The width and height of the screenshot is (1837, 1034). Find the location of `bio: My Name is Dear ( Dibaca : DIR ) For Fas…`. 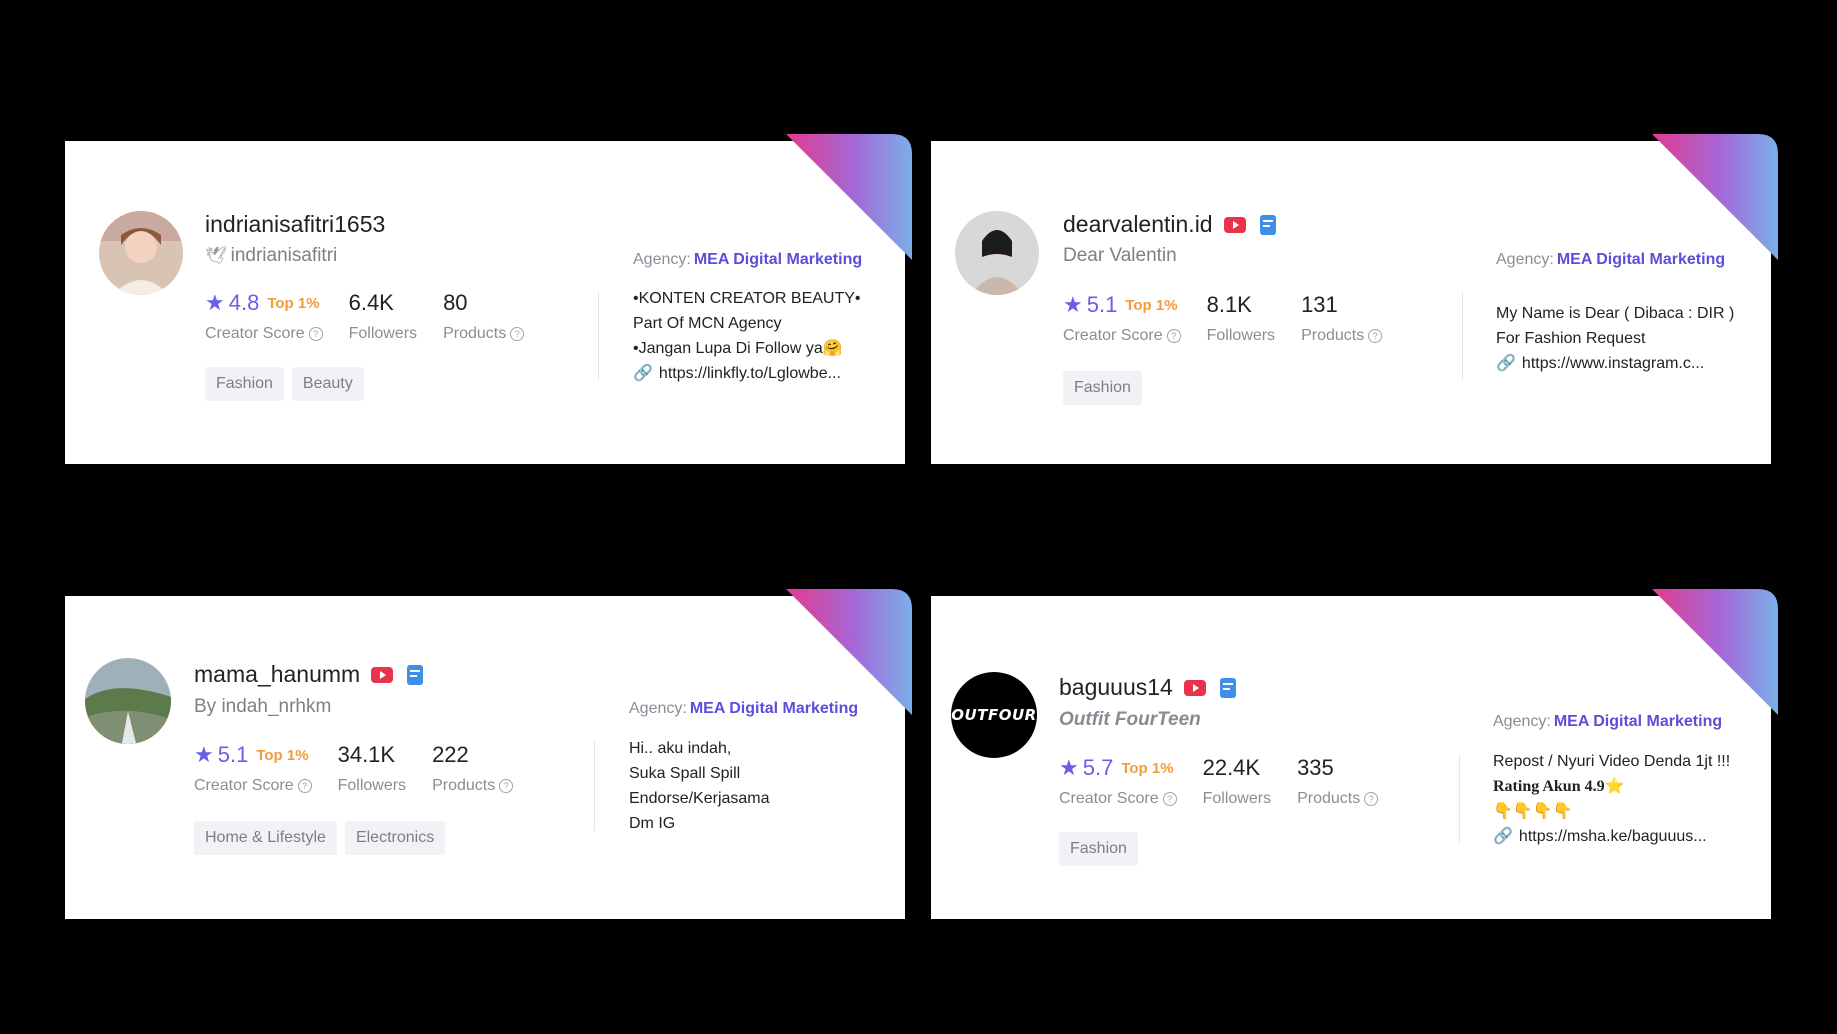

bio: My Name is Dear ( Dibaca : DIR ) For Fas… is located at coordinates (1636, 338).